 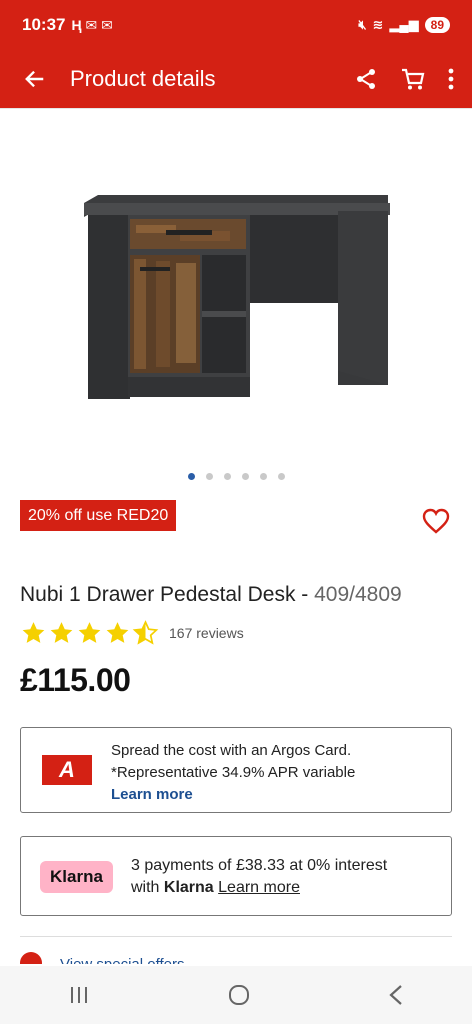 What do you see at coordinates (362, 24) in the screenshot?
I see `mute-icon: 🔇︎` at bounding box center [362, 24].